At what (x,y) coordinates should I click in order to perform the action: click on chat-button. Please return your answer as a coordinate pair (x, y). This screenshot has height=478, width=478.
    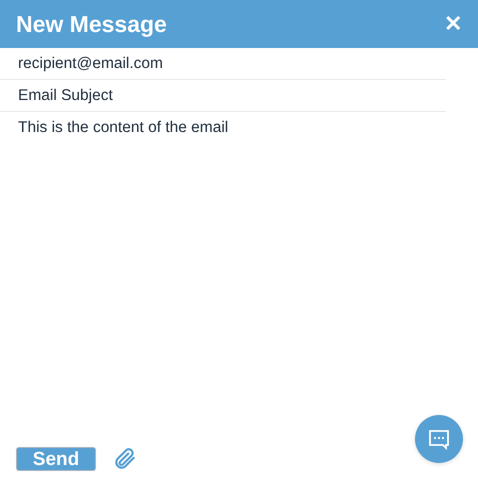
    Looking at the image, I should click on (439, 439).